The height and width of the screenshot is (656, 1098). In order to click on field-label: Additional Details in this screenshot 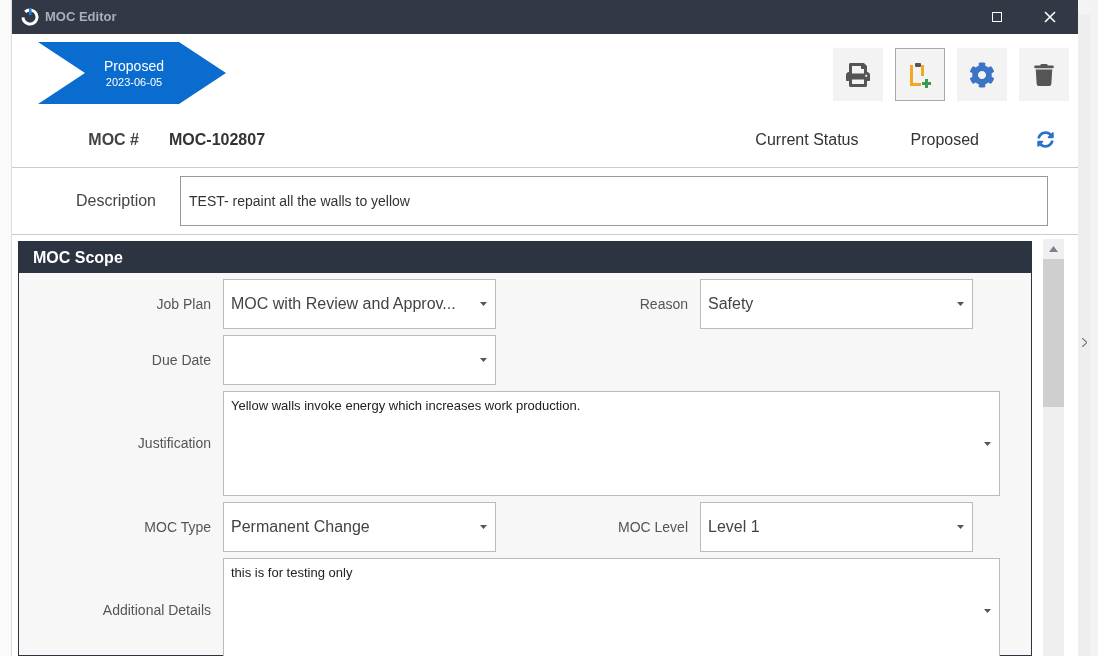, I will do `click(156, 610)`.